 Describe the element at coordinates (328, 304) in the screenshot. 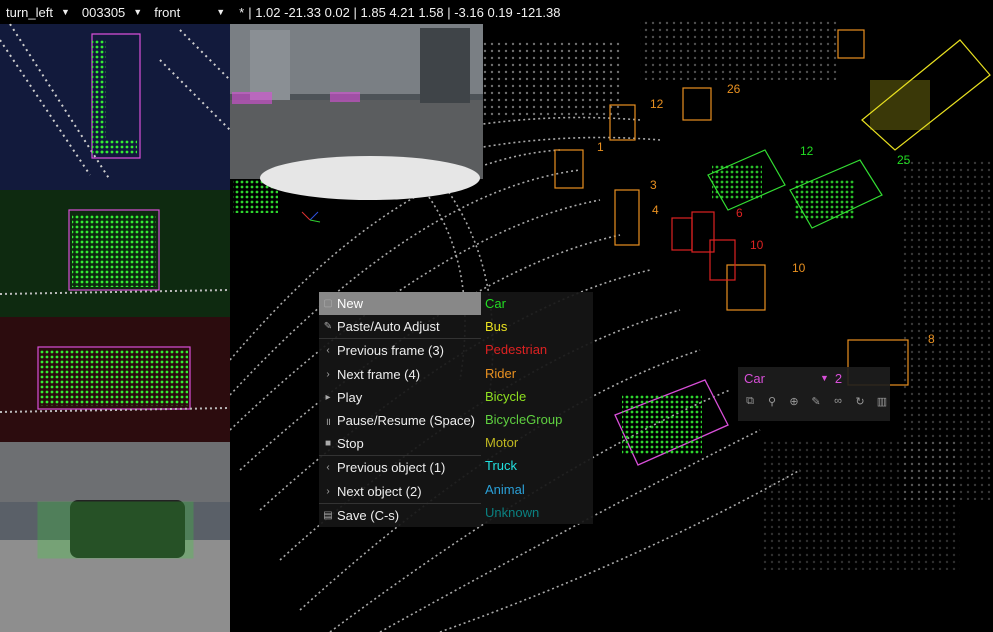

I see `document-icon: ▢` at that location.